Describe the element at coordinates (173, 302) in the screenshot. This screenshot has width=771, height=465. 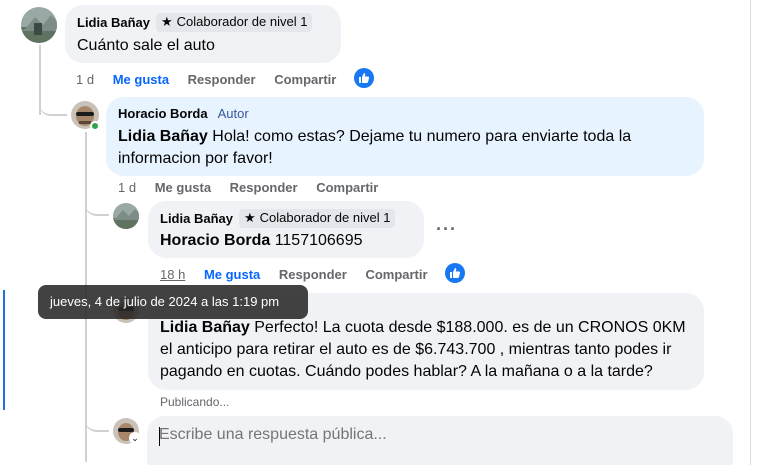
I see `timestamp-tooltip: jueves, 4 de julio de 2024 a las 1:19 pm` at that location.